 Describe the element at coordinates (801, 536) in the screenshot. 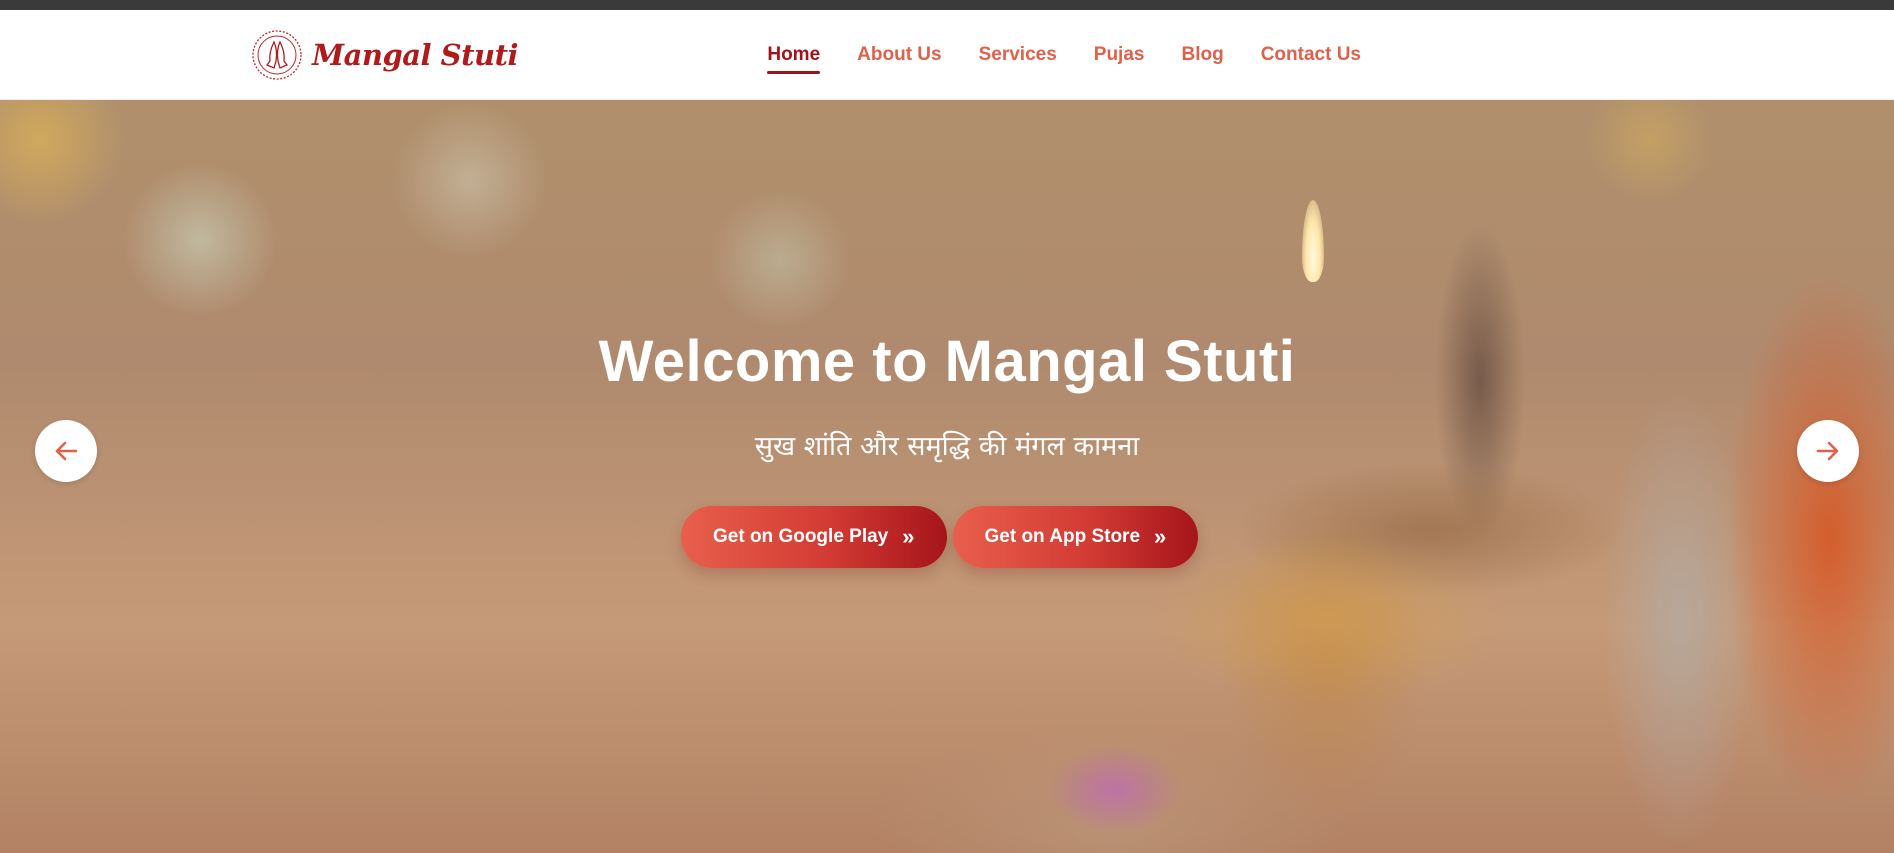

I see `google-play-button-label: Get on Google Play` at that location.